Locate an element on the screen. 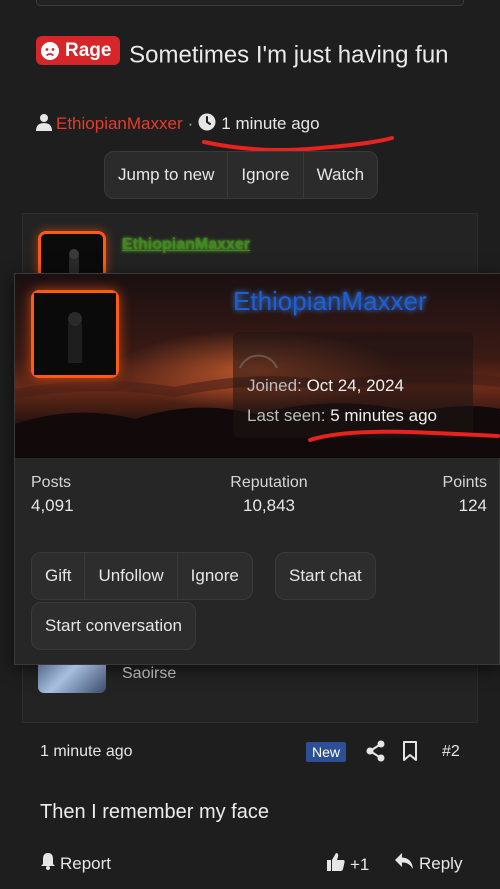 This screenshot has height=889, width=500. unfollow-button: Unfollow is located at coordinates (131, 576).